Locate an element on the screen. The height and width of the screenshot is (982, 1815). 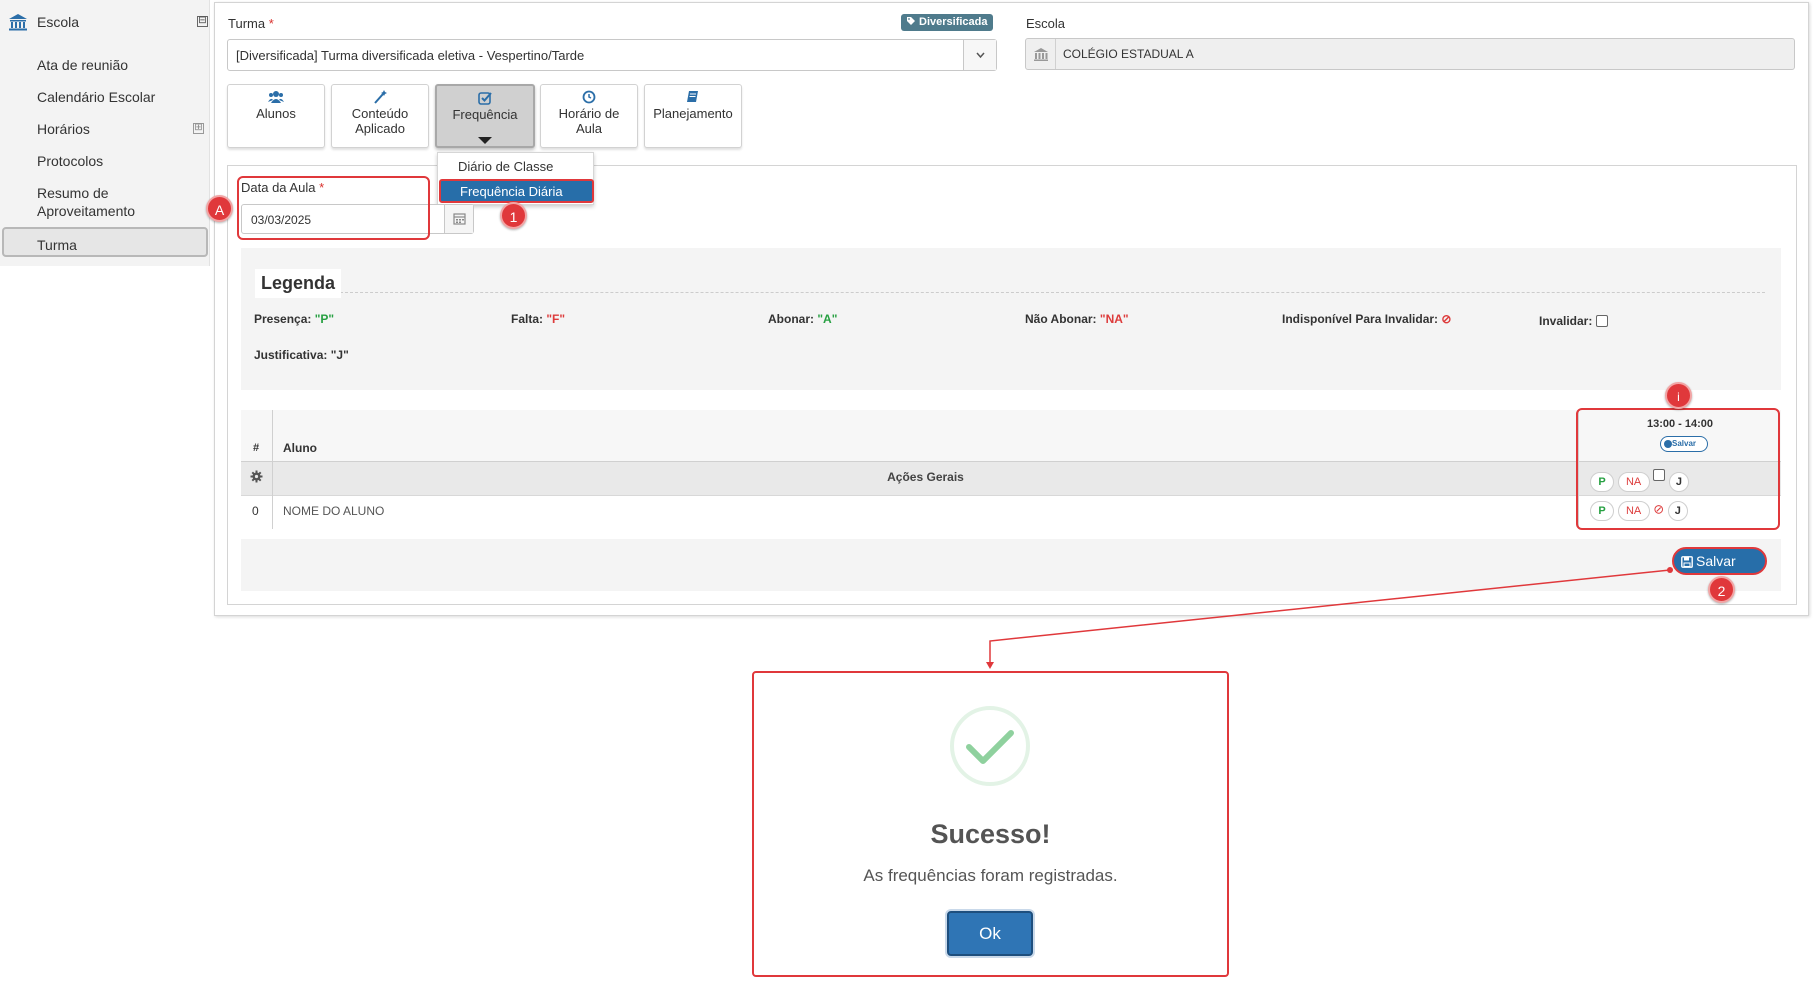
marker-info: i is located at coordinates (1678, 395).